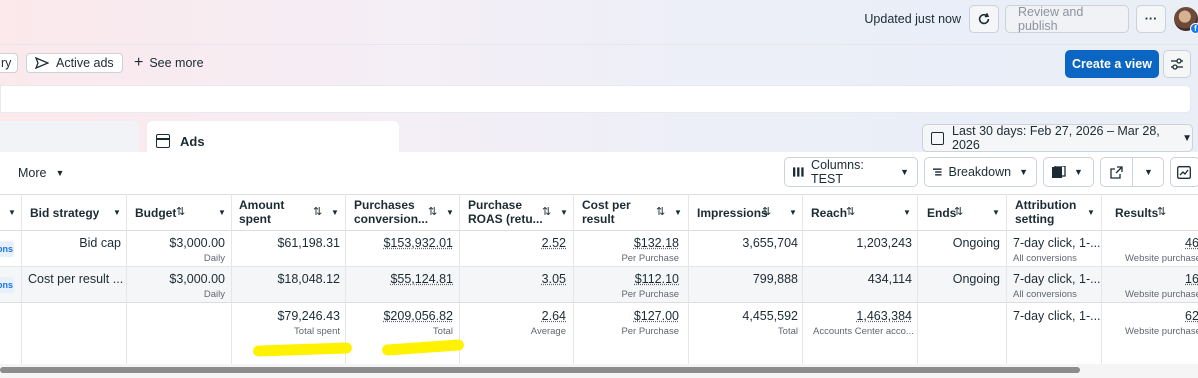  What do you see at coordinates (656, 316) in the screenshot?
I see `total-cost-per-result: $127.00` at bounding box center [656, 316].